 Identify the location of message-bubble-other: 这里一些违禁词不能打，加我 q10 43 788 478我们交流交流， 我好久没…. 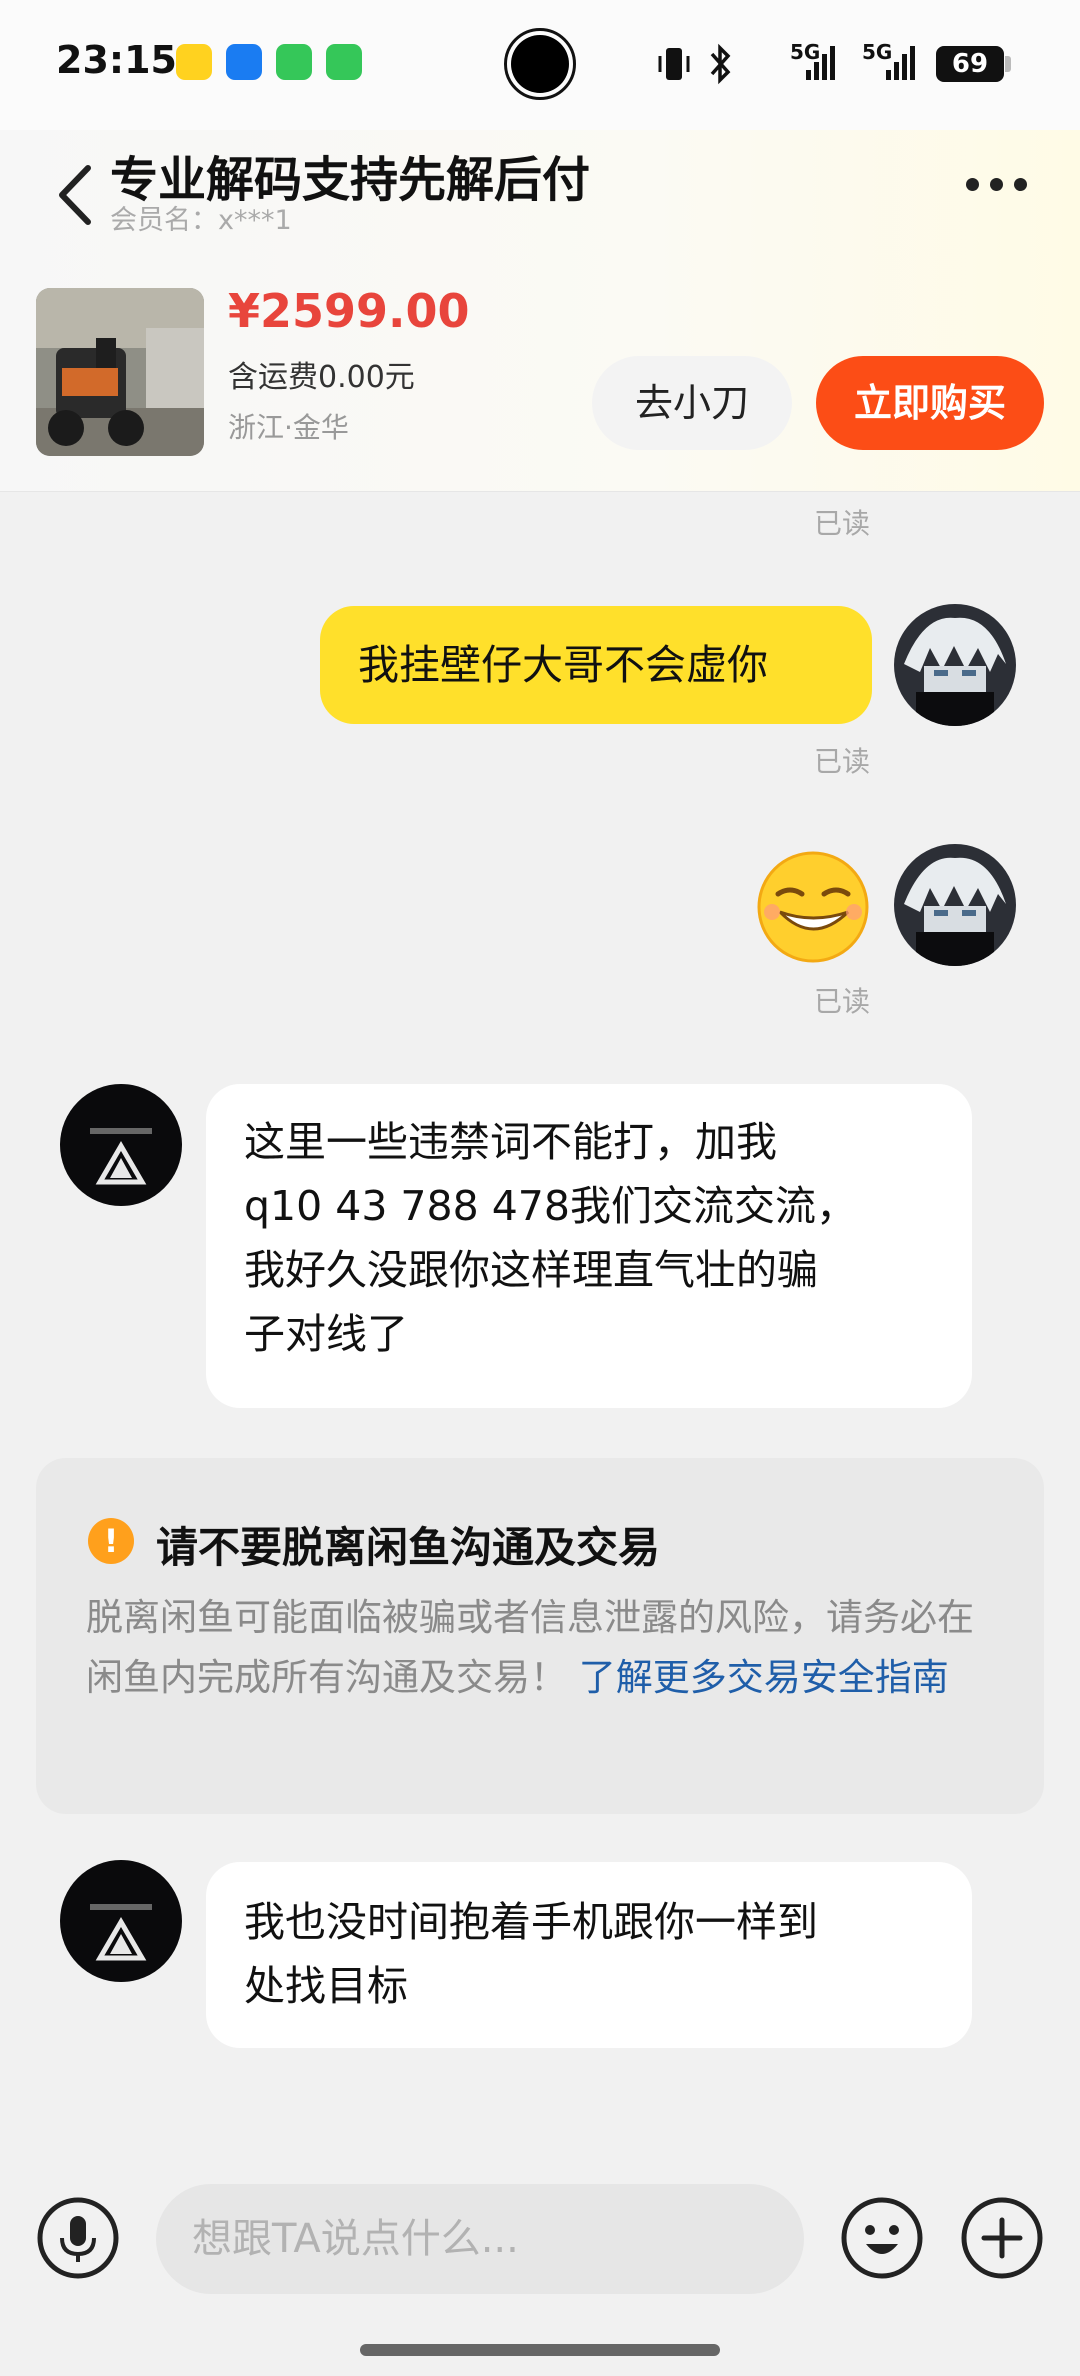
(589, 1246).